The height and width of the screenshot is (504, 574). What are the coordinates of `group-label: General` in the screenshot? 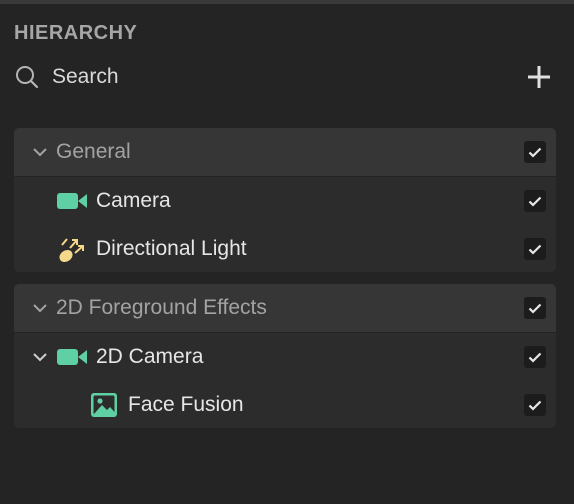 It's located at (93, 151).